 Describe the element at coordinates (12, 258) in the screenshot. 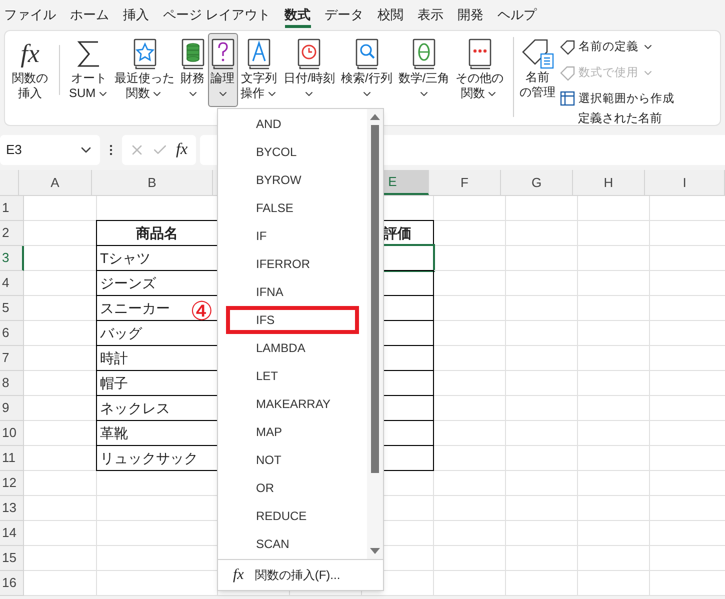

I see `row-header: 3` at that location.